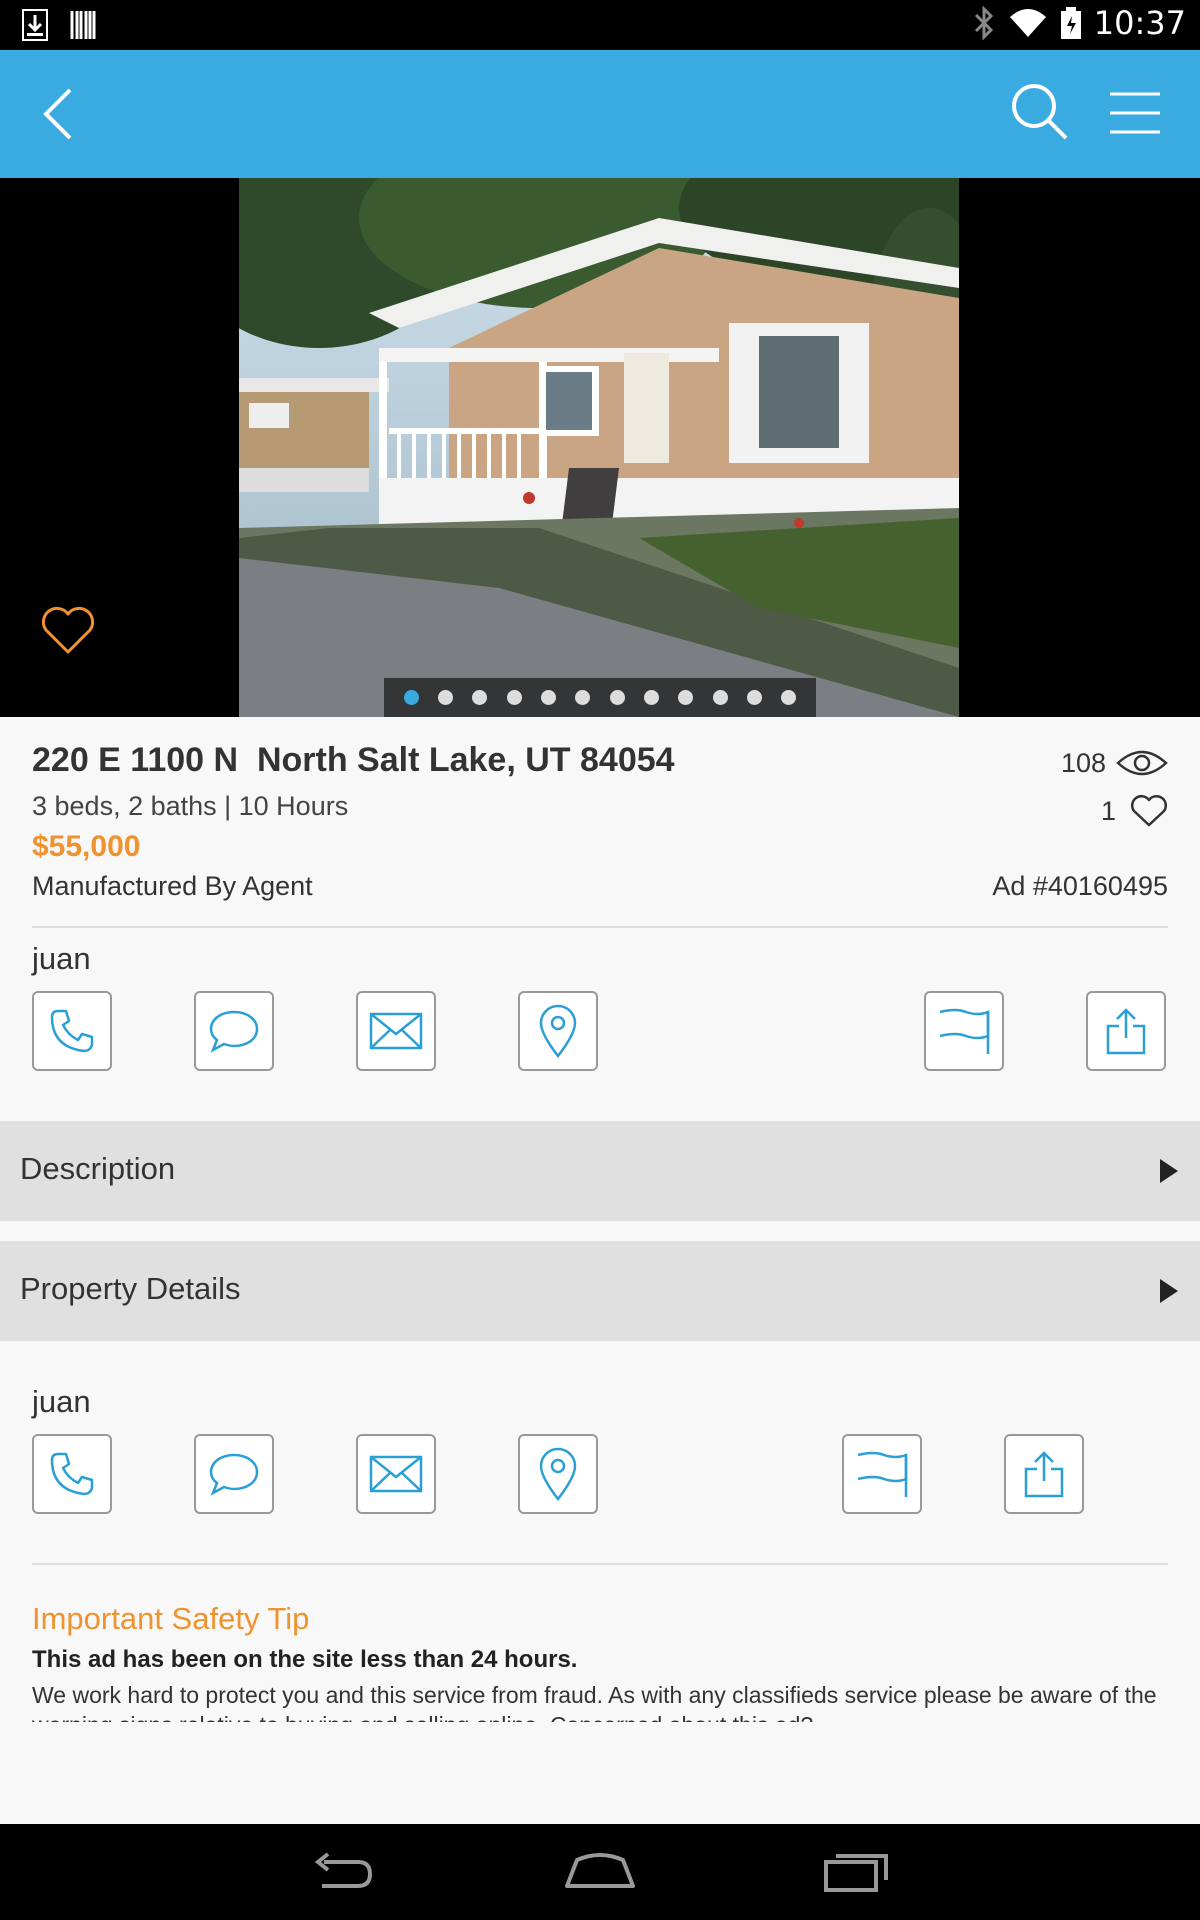 This screenshot has height=1920, width=1200. I want to click on nav-recents-icon, so click(857, 1871).